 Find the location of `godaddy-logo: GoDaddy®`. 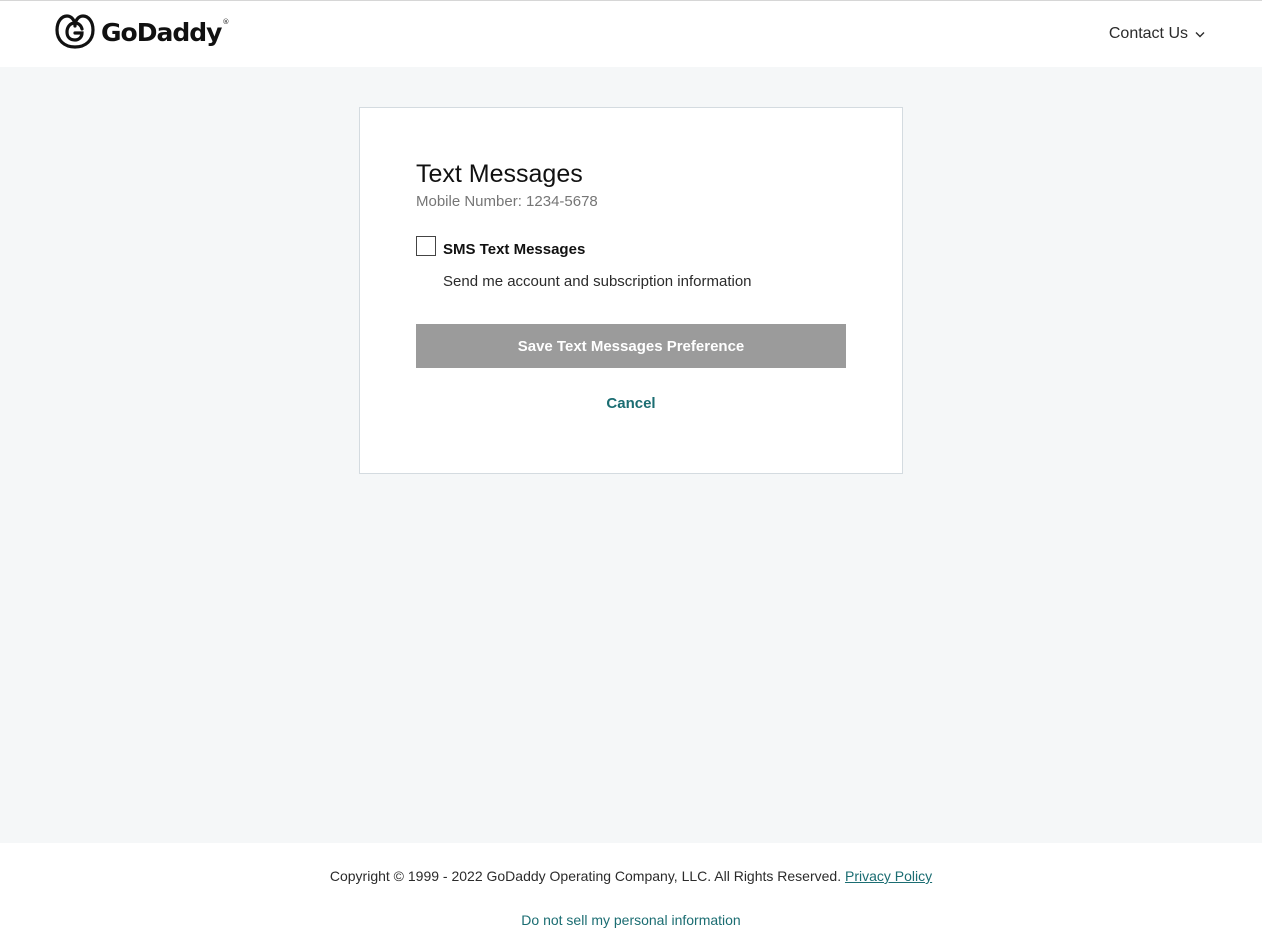

godaddy-logo: GoDaddy® is located at coordinates (142, 32).